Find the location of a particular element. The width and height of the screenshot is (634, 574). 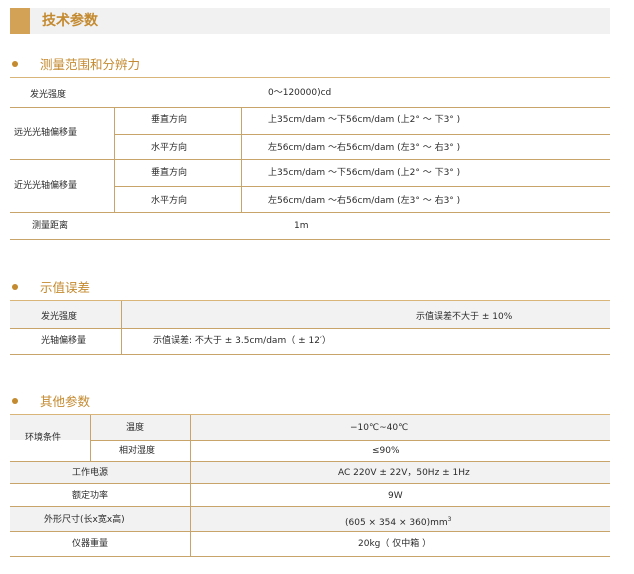

weight-value: 20kg（ 仅中箱 ） is located at coordinates (395, 544).